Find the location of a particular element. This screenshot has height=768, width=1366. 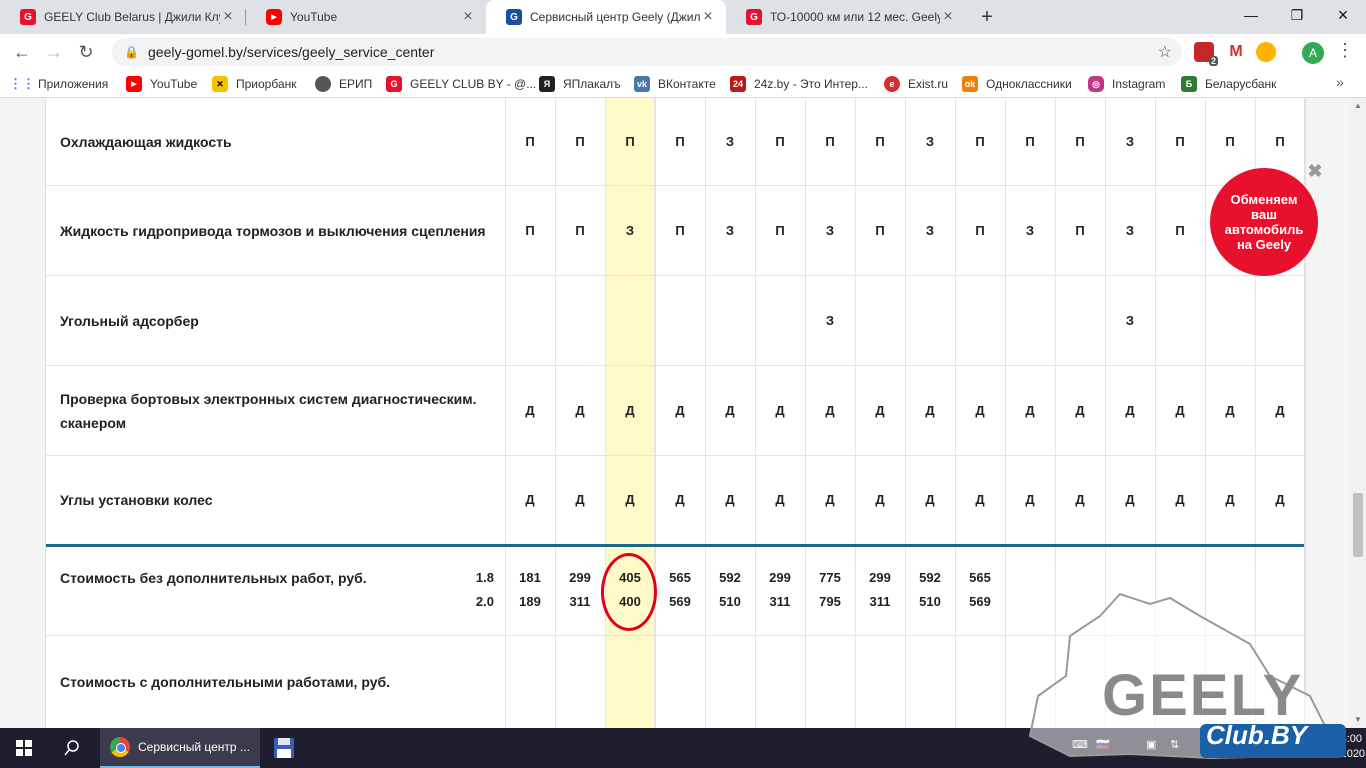

vk-icon: vk is located at coordinates (642, 84).